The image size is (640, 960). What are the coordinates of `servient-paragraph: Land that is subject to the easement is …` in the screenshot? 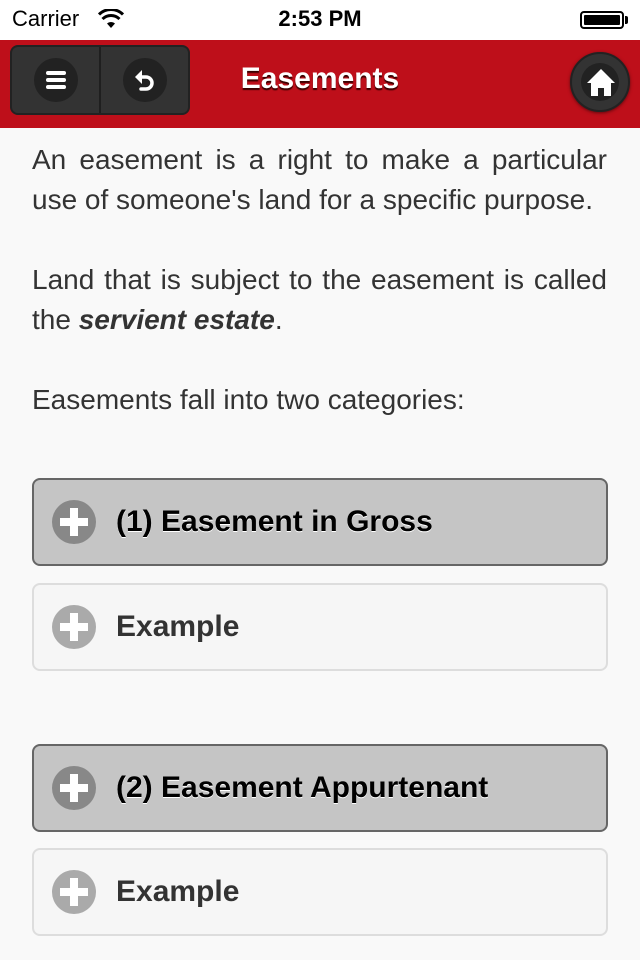 It's located at (319, 300).